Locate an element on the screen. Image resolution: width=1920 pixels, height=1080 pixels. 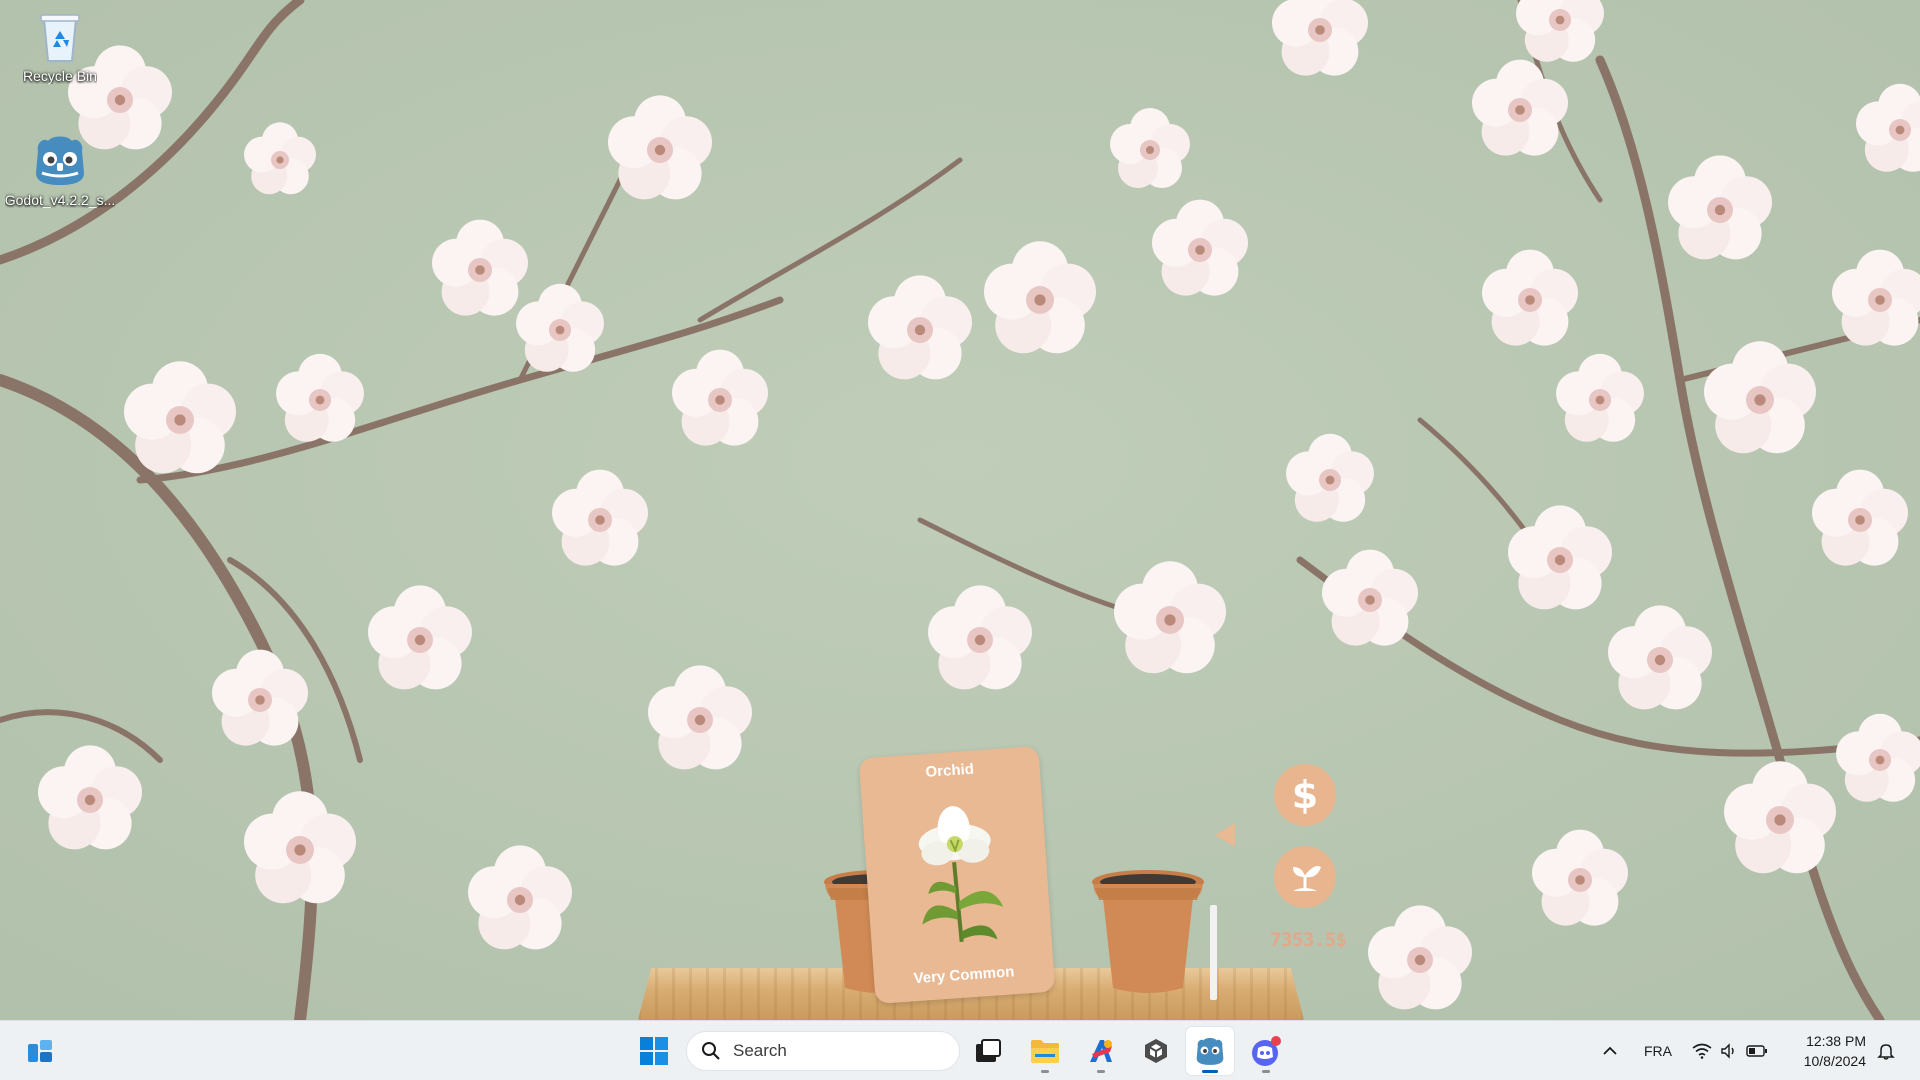
paint-app-icon is located at coordinates (1101, 1051).